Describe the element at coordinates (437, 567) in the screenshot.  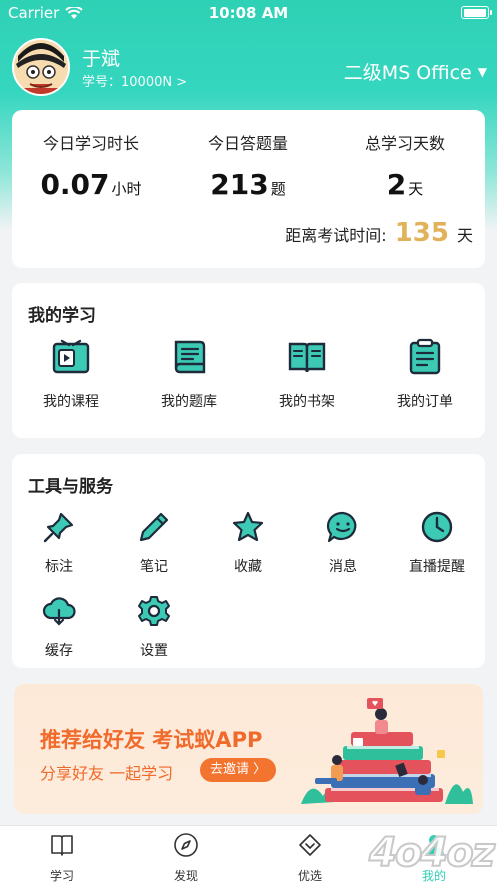
I see `tool-live-reminder-label: 直播提醒` at that location.